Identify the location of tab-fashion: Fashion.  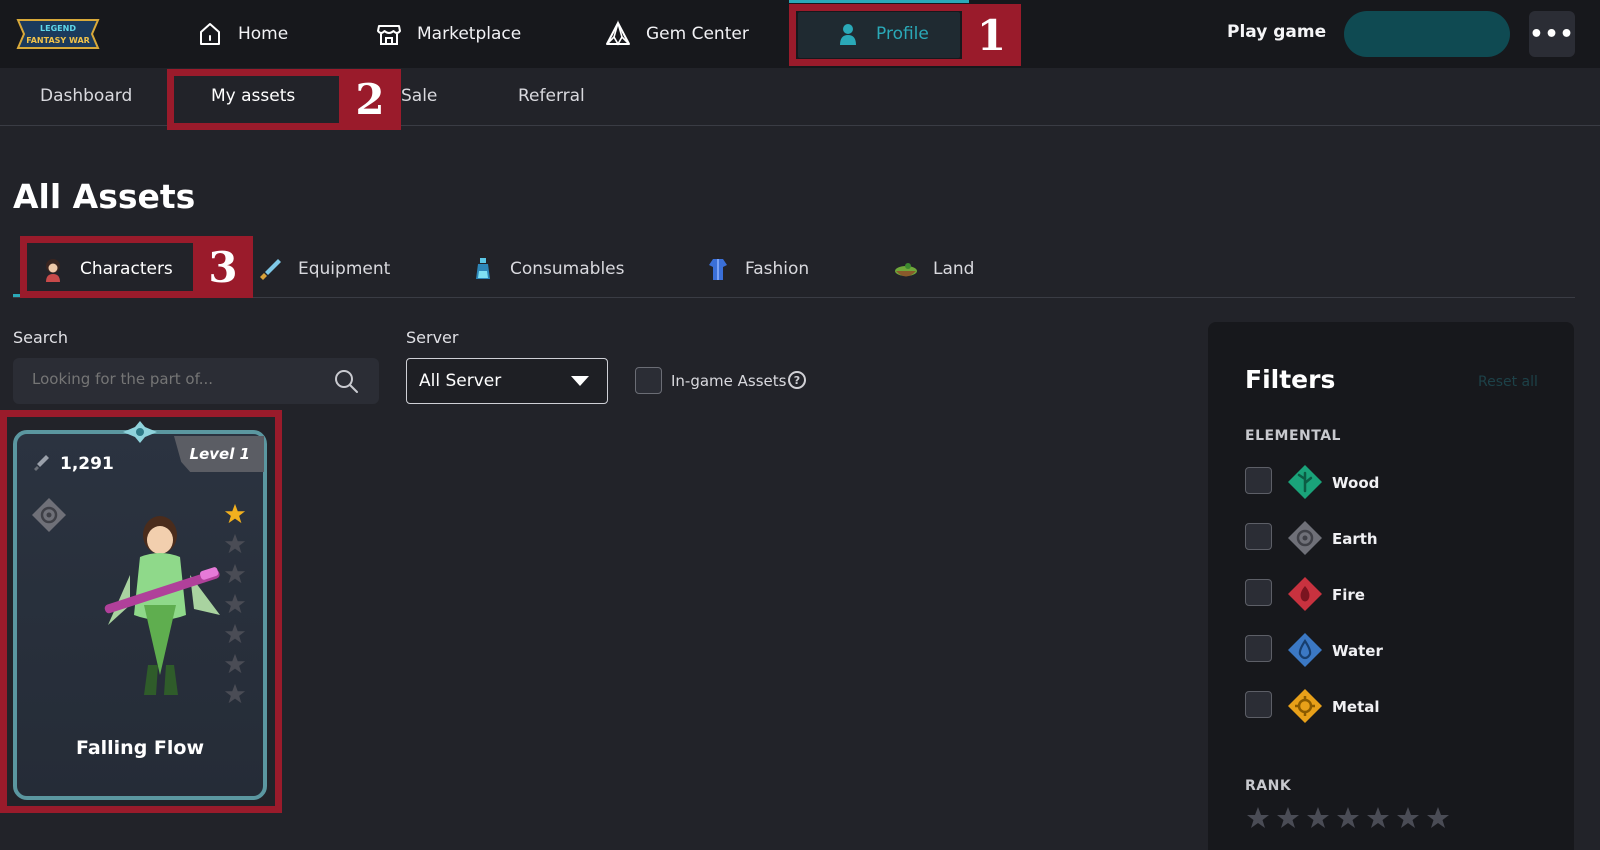
(757, 269).